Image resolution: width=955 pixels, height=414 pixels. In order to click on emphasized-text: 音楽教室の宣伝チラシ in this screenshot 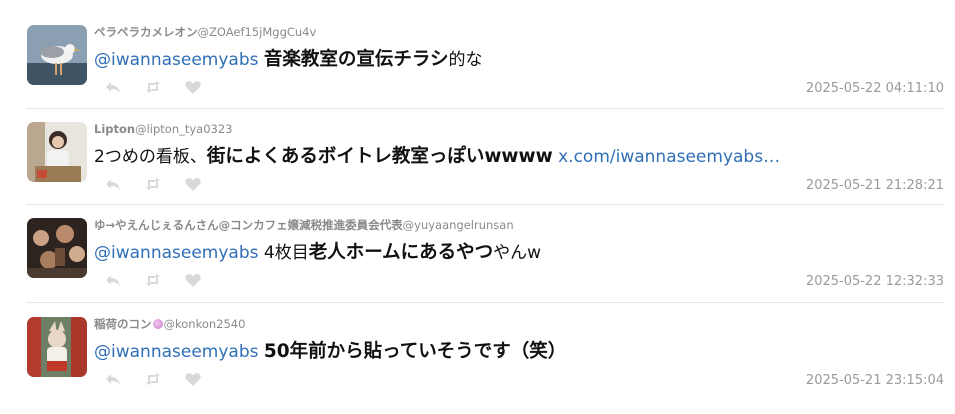, I will do `click(356, 59)`.